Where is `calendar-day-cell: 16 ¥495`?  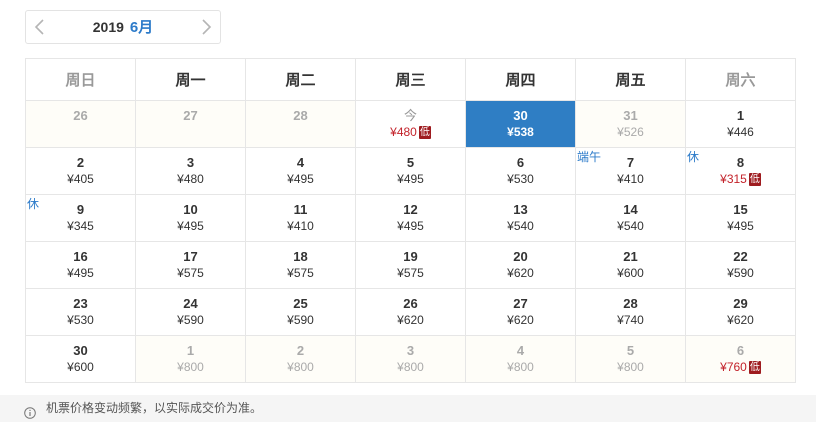
calendar-day-cell: 16 ¥495 is located at coordinates (80, 265).